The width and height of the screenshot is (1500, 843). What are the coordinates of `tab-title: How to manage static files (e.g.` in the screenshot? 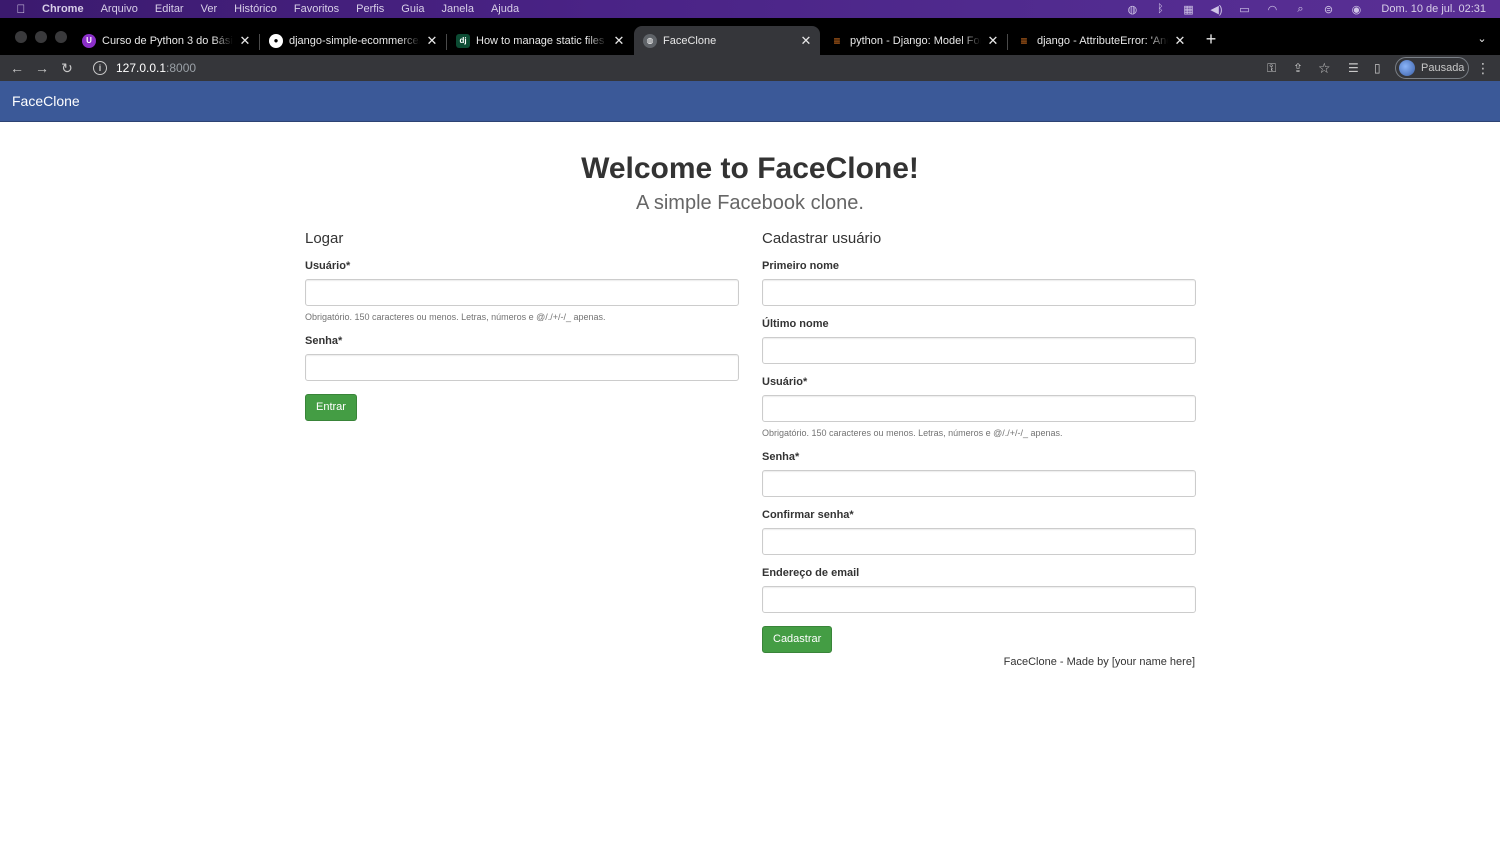 It's located at (541, 40).